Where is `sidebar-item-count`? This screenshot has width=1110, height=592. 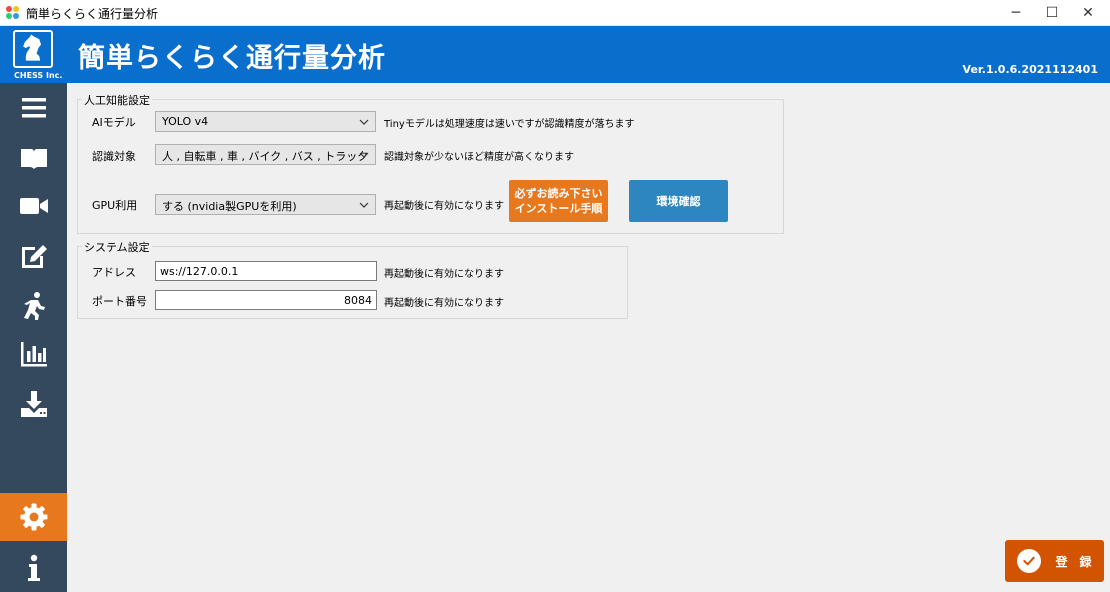 sidebar-item-count is located at coordinates (33, 306).